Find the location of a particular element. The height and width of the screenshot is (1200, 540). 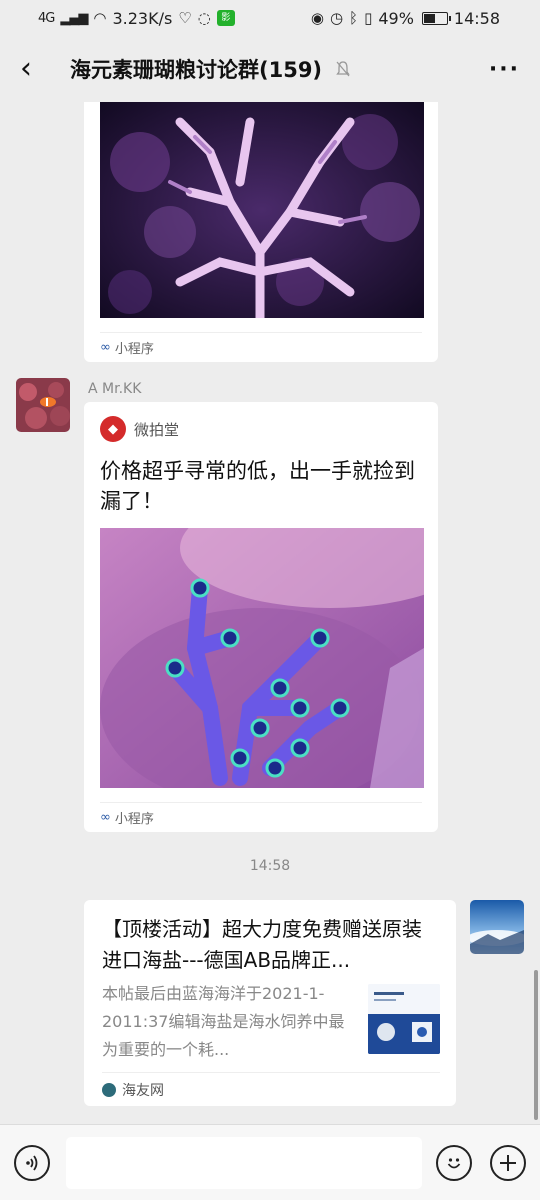

emoji-icon is located at coordinates (454, 1163).